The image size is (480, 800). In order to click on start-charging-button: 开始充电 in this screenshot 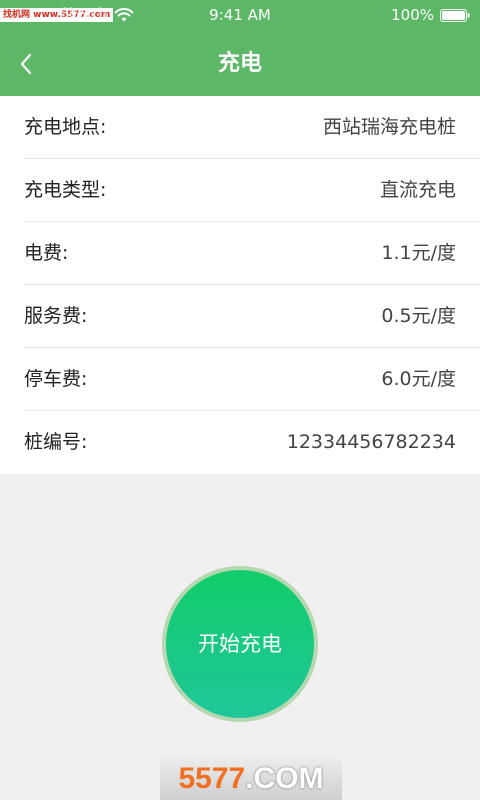, I will do `click(240, 644)`.